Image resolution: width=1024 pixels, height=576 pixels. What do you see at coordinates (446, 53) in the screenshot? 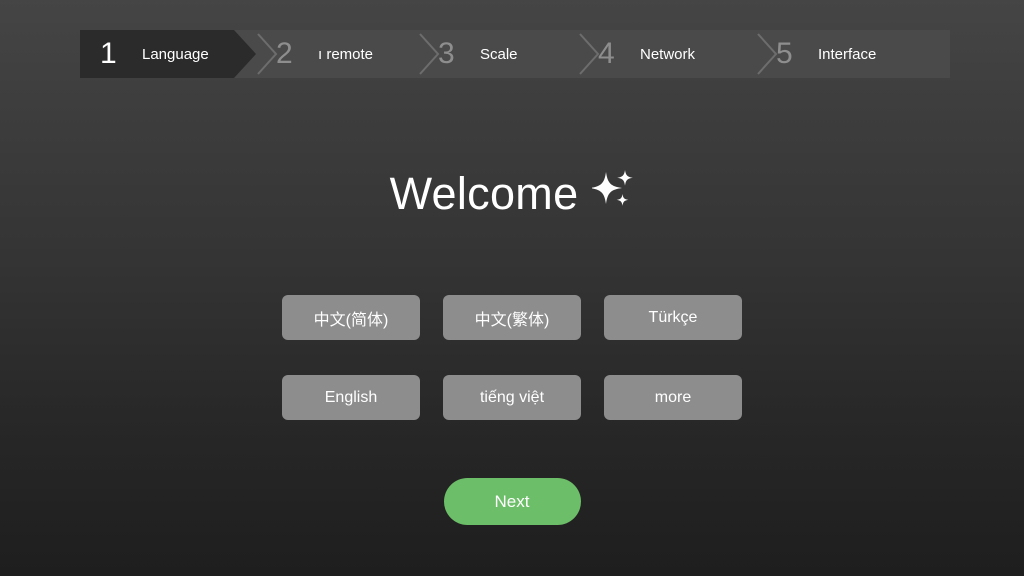
I see `step-3-number: 3` at bounding box center [446, 53].